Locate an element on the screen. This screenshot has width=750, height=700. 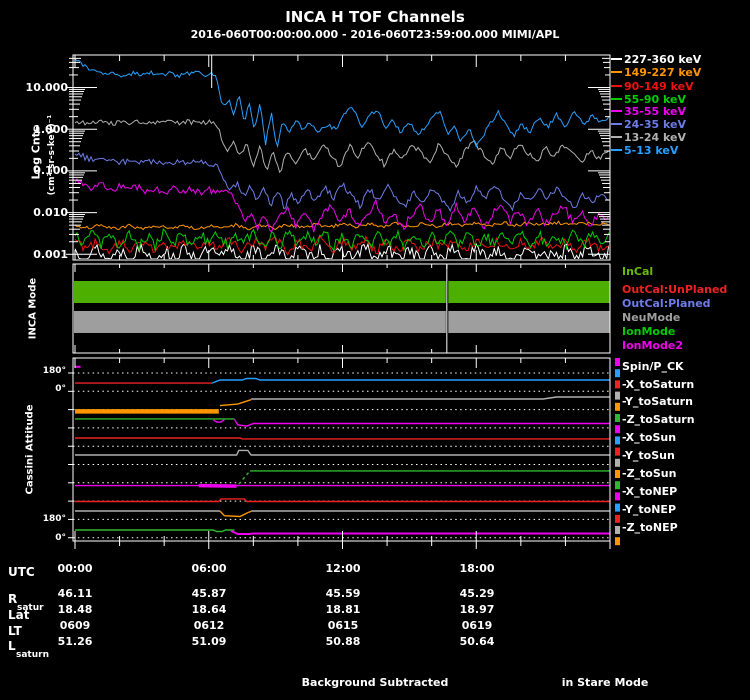
attitude-legend-item-5: -Y_toSun is located at coordinates (648, 455).